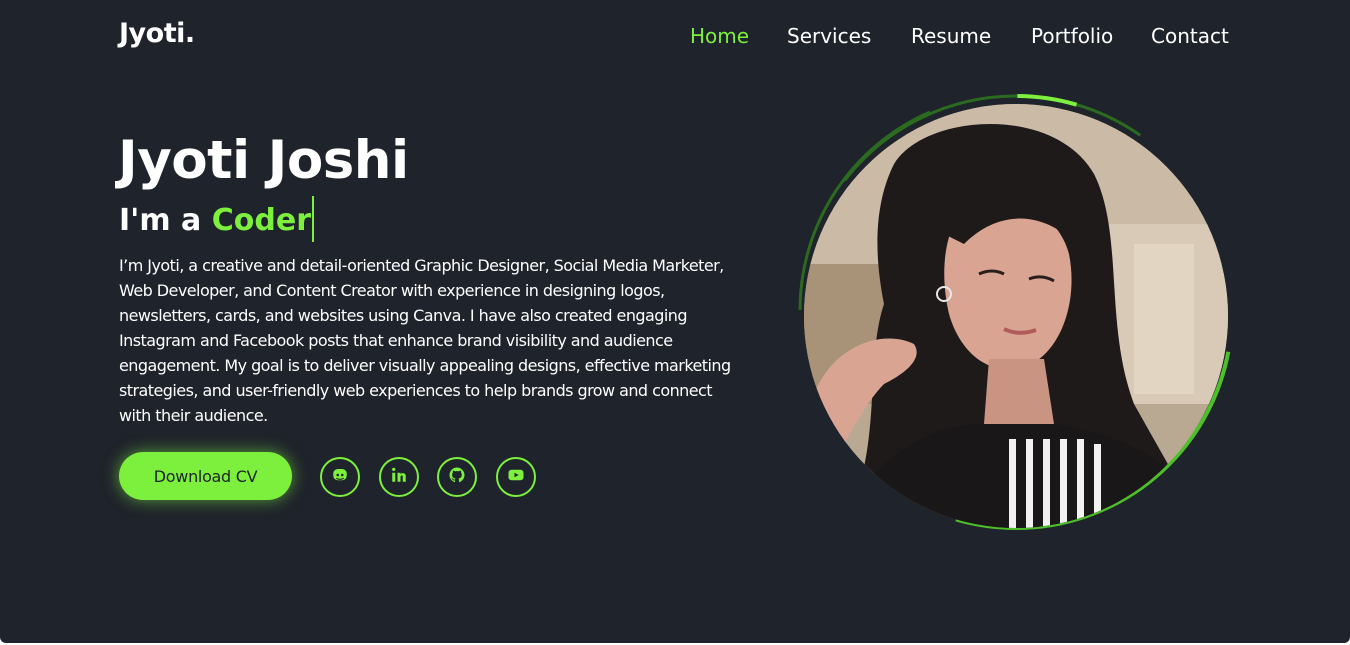 This screenshot has height=645, width=1350. Describe the element at coordinates (1190, 36) in the screenshot. I see `nav-contact: Contact` at that location.